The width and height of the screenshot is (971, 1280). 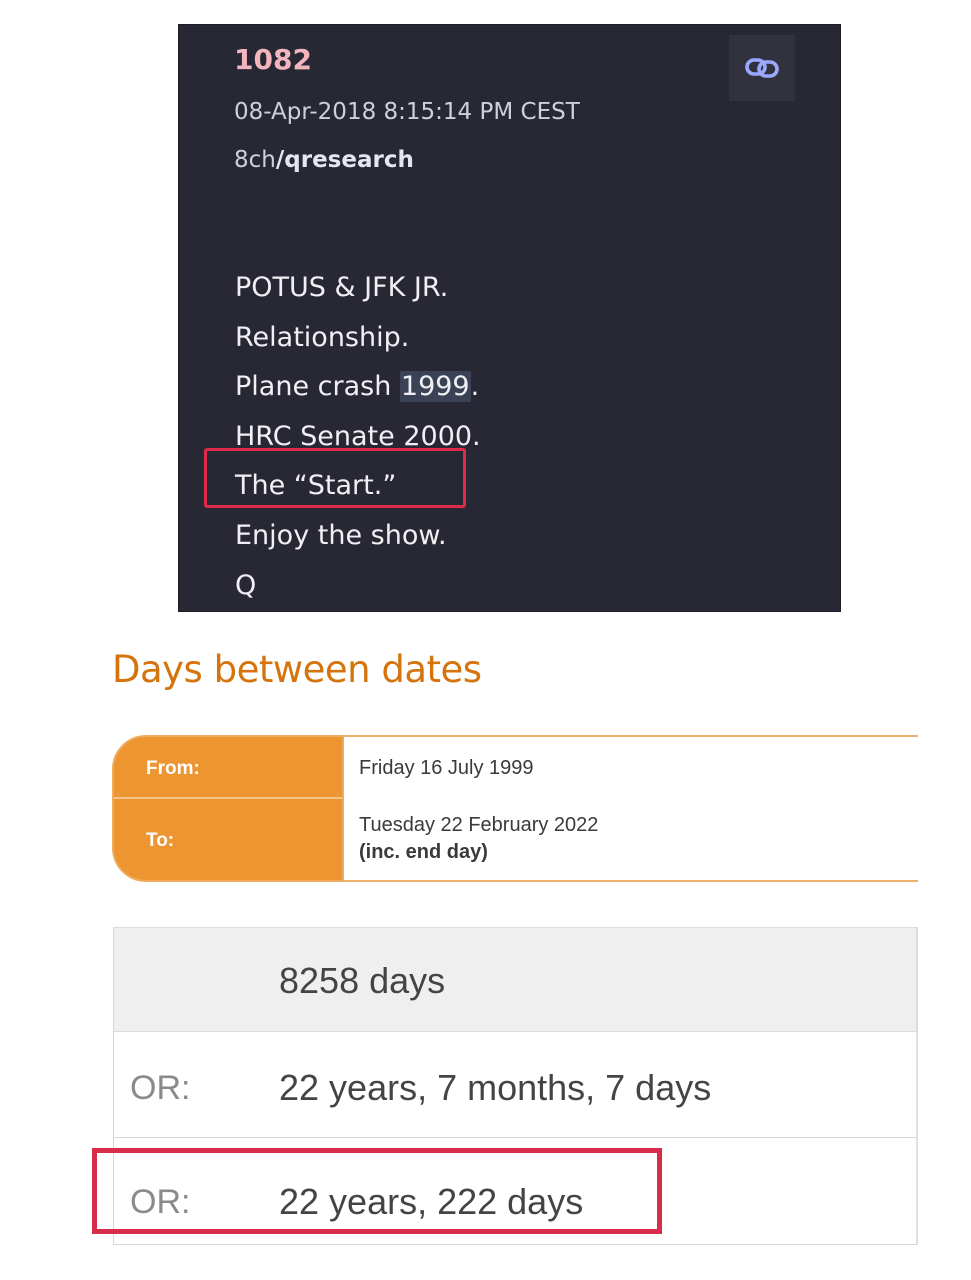 I want to click on label-divider, so click(x=228, y=798).